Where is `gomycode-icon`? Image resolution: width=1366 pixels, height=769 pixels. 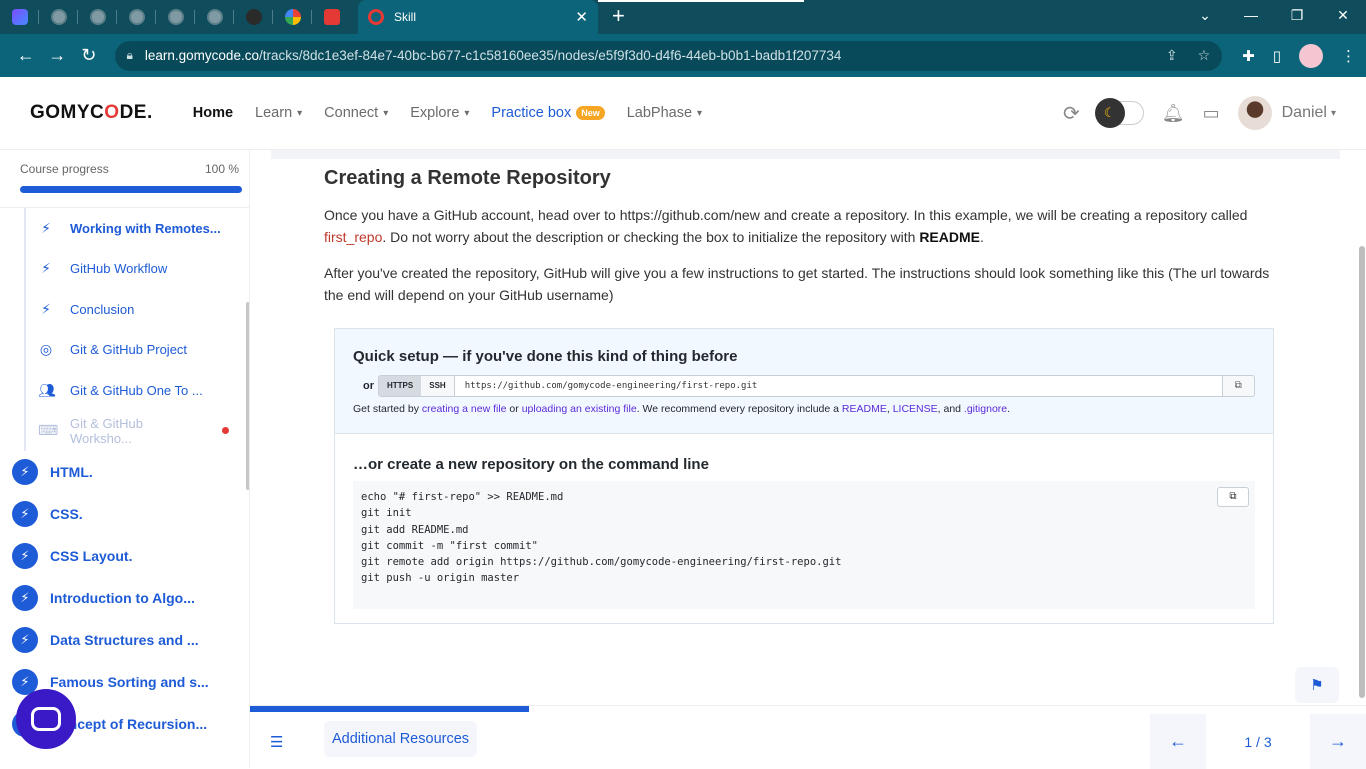 gomycode-icon is located at coordinates (376, 17).